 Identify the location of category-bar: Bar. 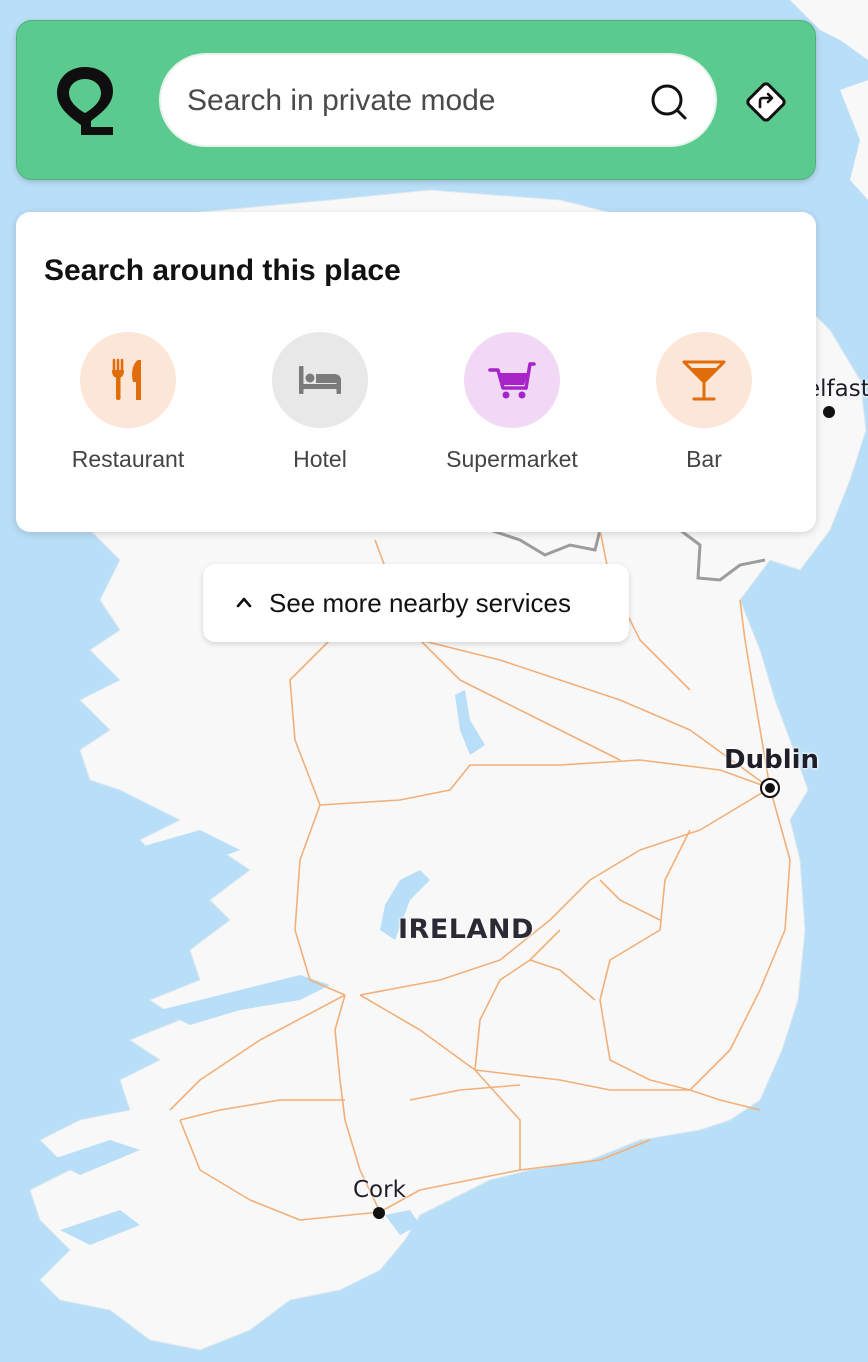
(704, 405).